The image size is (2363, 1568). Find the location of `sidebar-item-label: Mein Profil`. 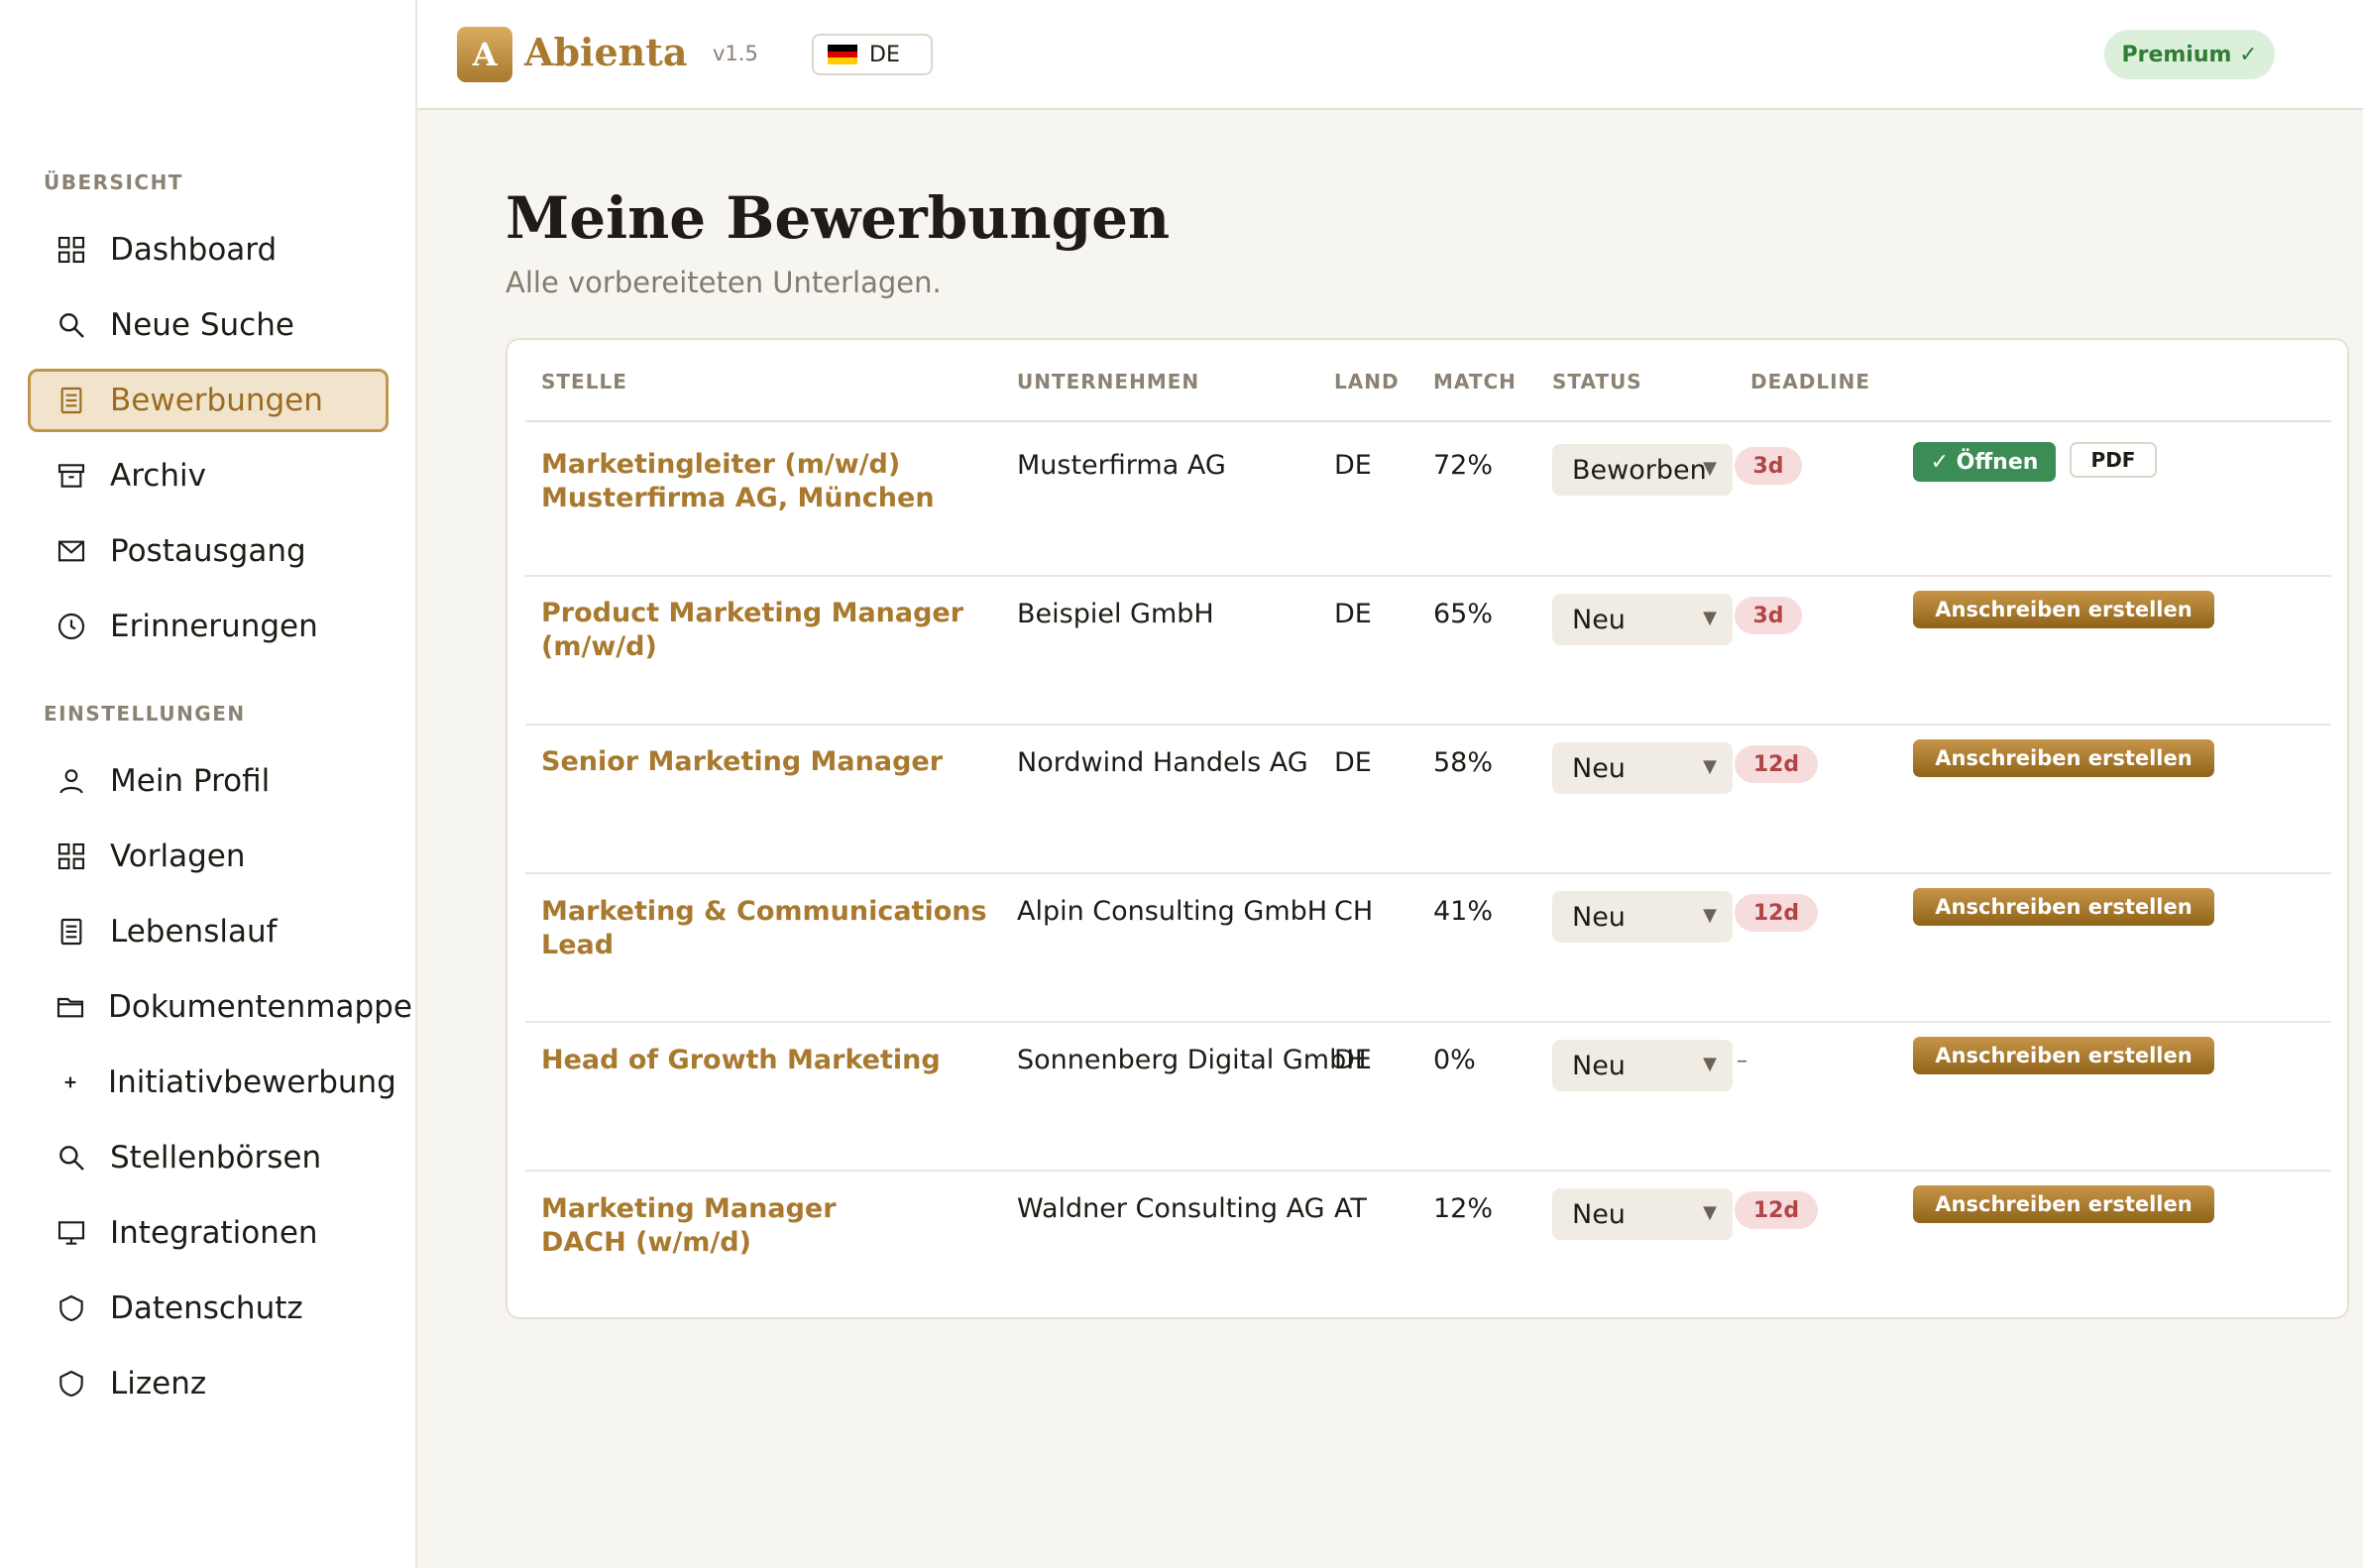

sidebar-item-label: Mein Profil is located at coordinates (190, 781).